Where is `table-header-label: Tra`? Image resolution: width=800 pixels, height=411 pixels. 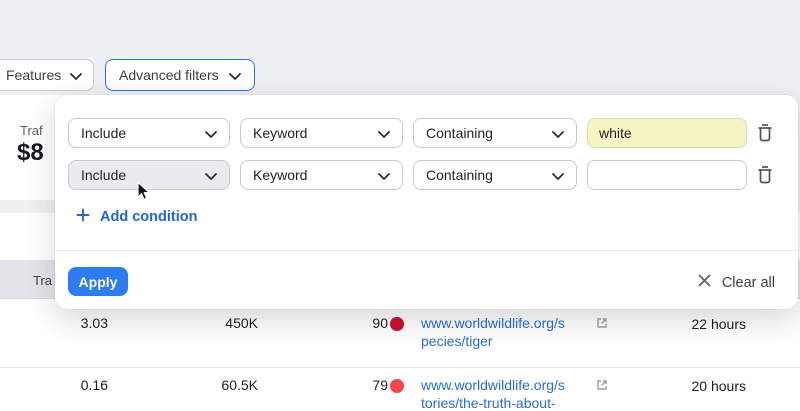 table-header-label: Tra is located at coordinates (43, 280).